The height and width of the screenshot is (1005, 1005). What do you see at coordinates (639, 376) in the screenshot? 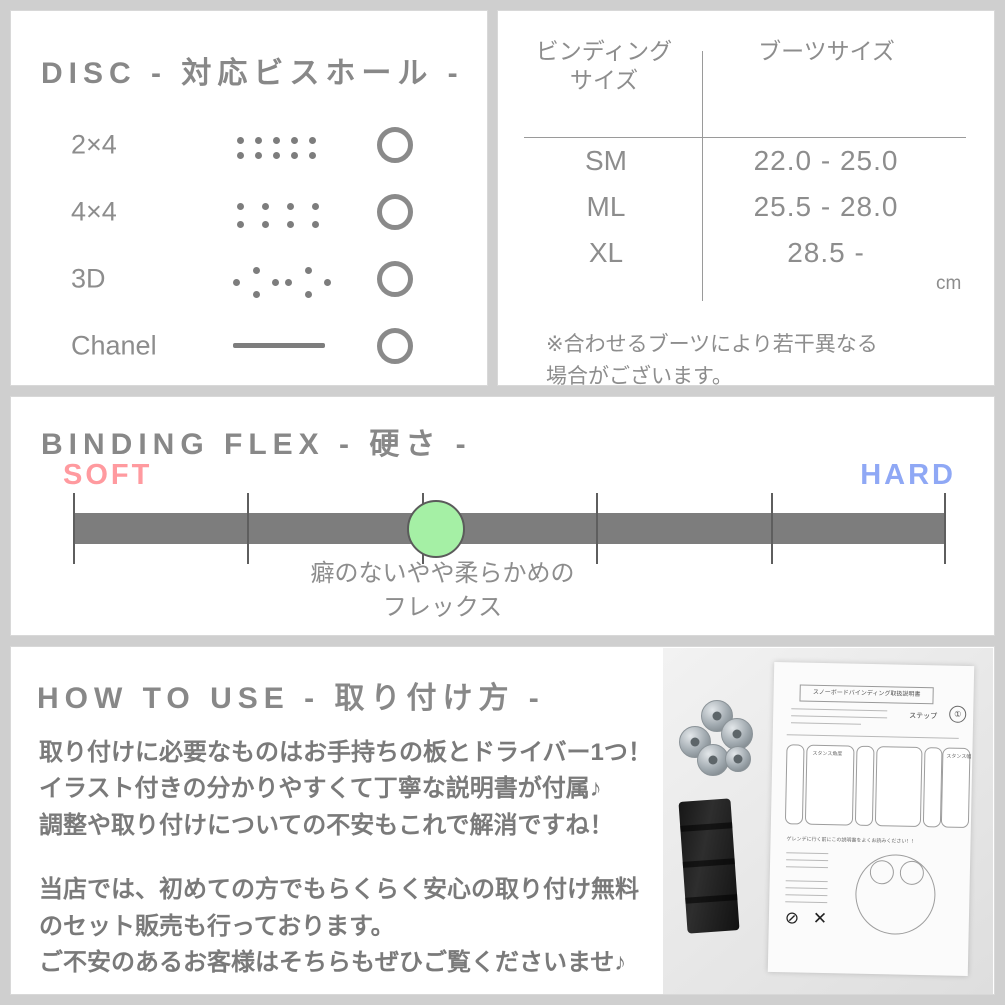
I see `size-note-line2: 場合がございます。` at bounding box center [639, 376].